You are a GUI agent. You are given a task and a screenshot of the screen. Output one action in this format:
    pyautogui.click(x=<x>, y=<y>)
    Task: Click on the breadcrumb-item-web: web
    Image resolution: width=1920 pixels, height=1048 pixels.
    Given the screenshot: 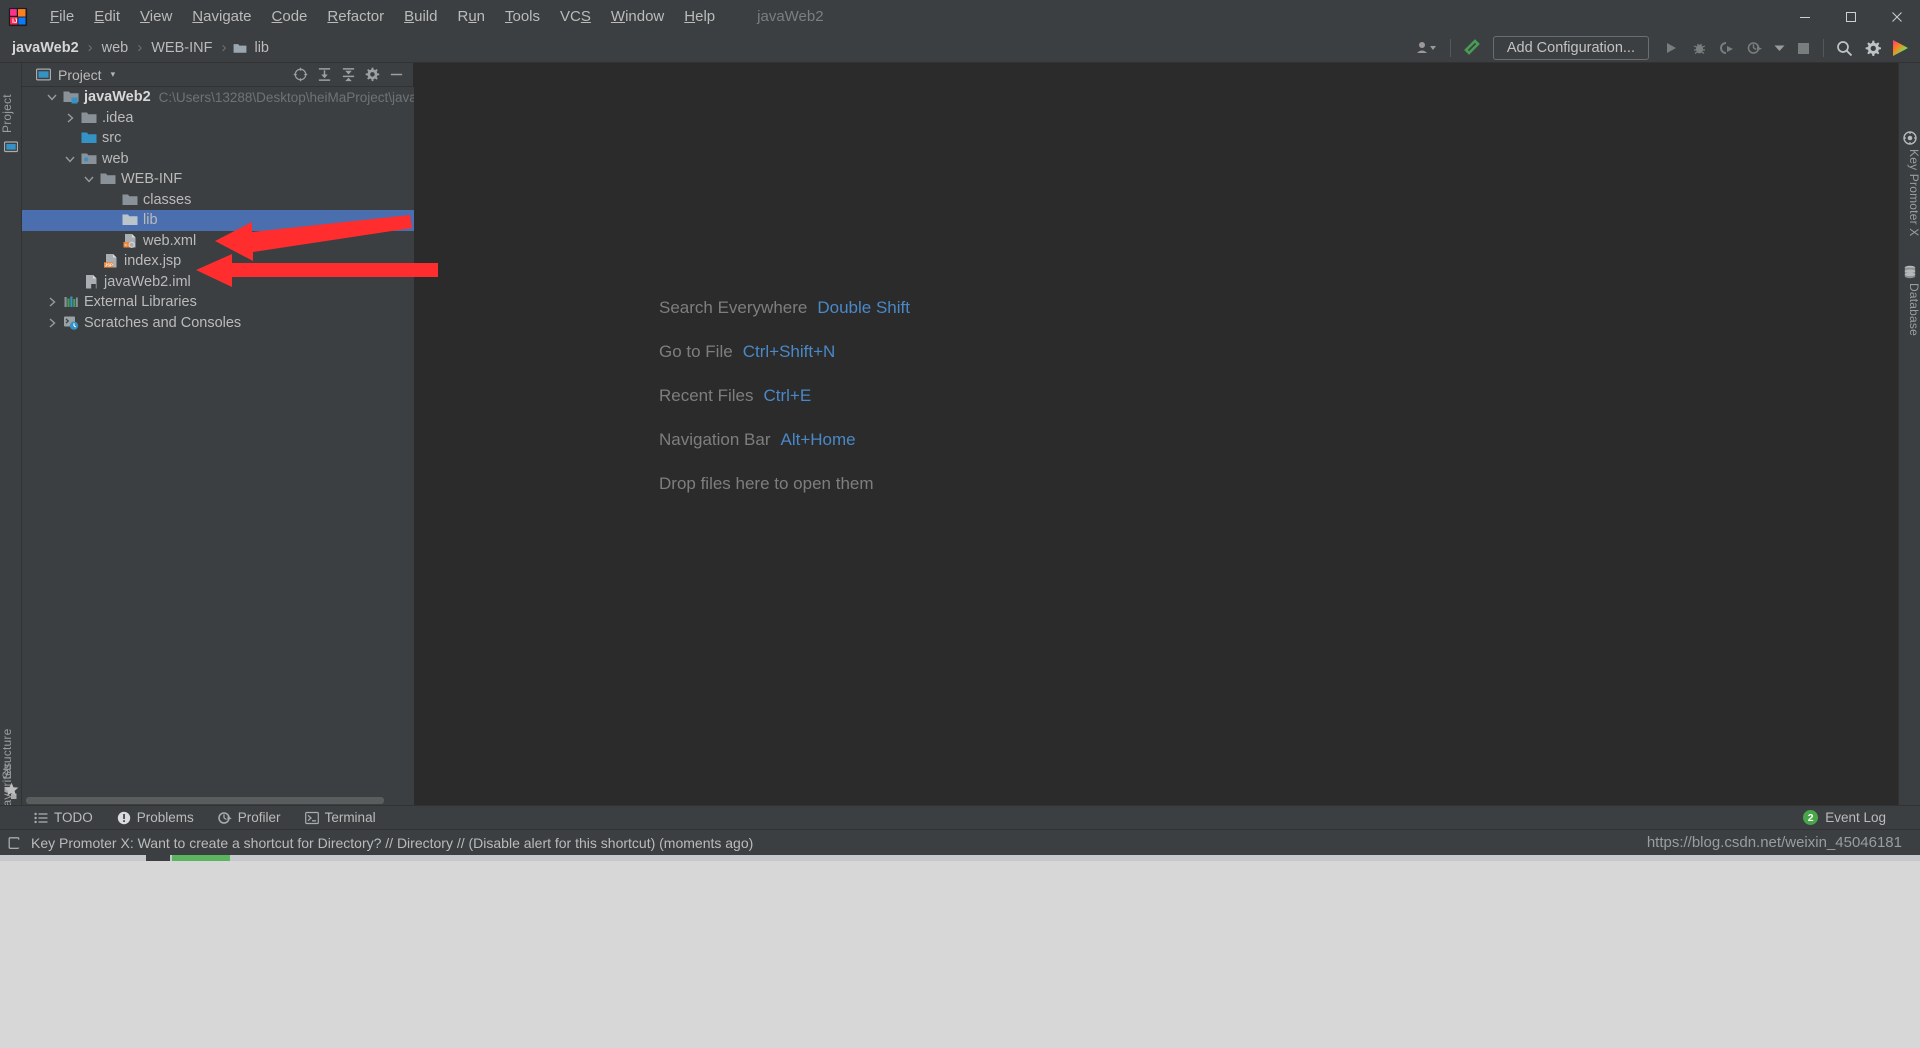 What is the action you would take?
    pyautogui.click(x=115, y=48)
    